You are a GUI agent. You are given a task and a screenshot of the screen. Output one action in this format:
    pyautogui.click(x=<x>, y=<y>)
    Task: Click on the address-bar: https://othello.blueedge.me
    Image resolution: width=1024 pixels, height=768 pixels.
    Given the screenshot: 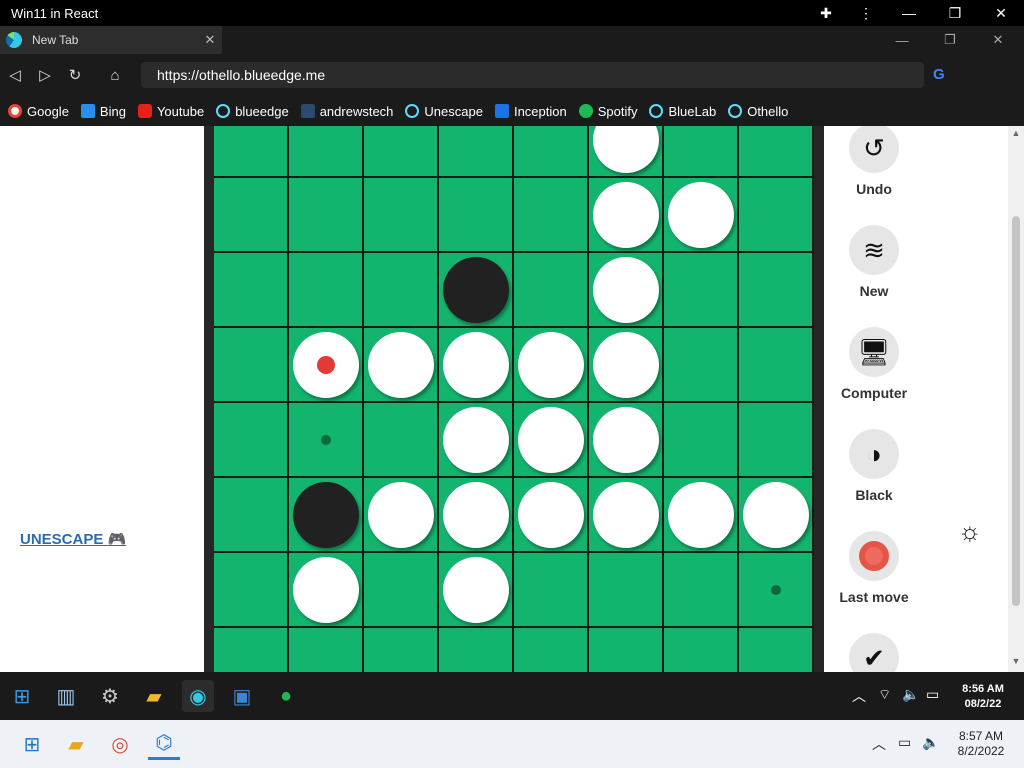 What is the action you would take?
    pyautogui.click(x=532, y=75)
    